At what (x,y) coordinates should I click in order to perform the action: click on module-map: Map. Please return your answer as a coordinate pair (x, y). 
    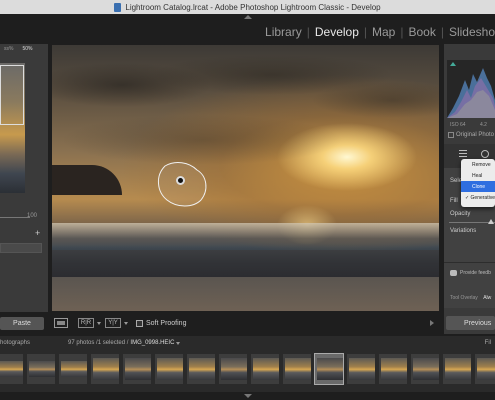
    Looking at the image, I should click on (383, 32).